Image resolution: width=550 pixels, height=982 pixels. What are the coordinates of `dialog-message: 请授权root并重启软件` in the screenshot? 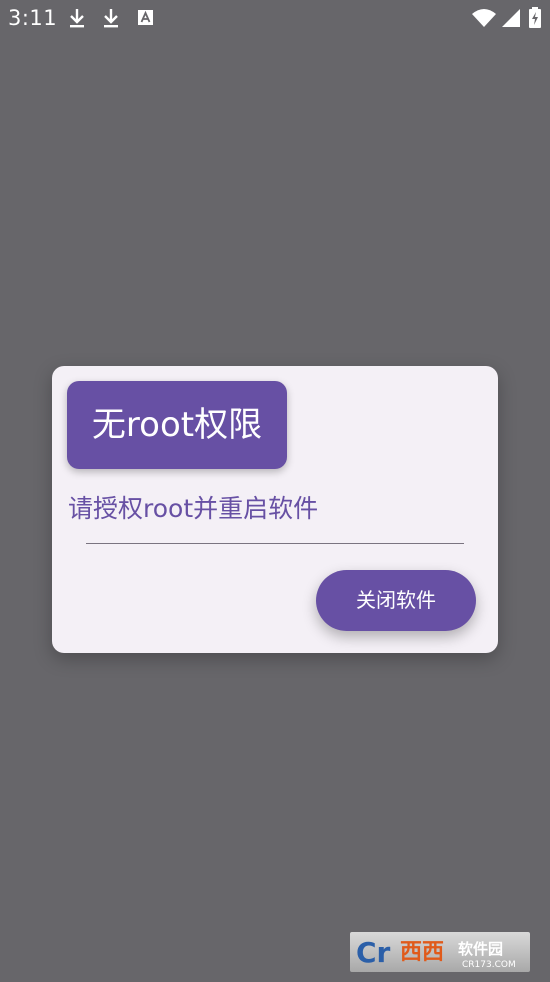 It's located at (193, 508).